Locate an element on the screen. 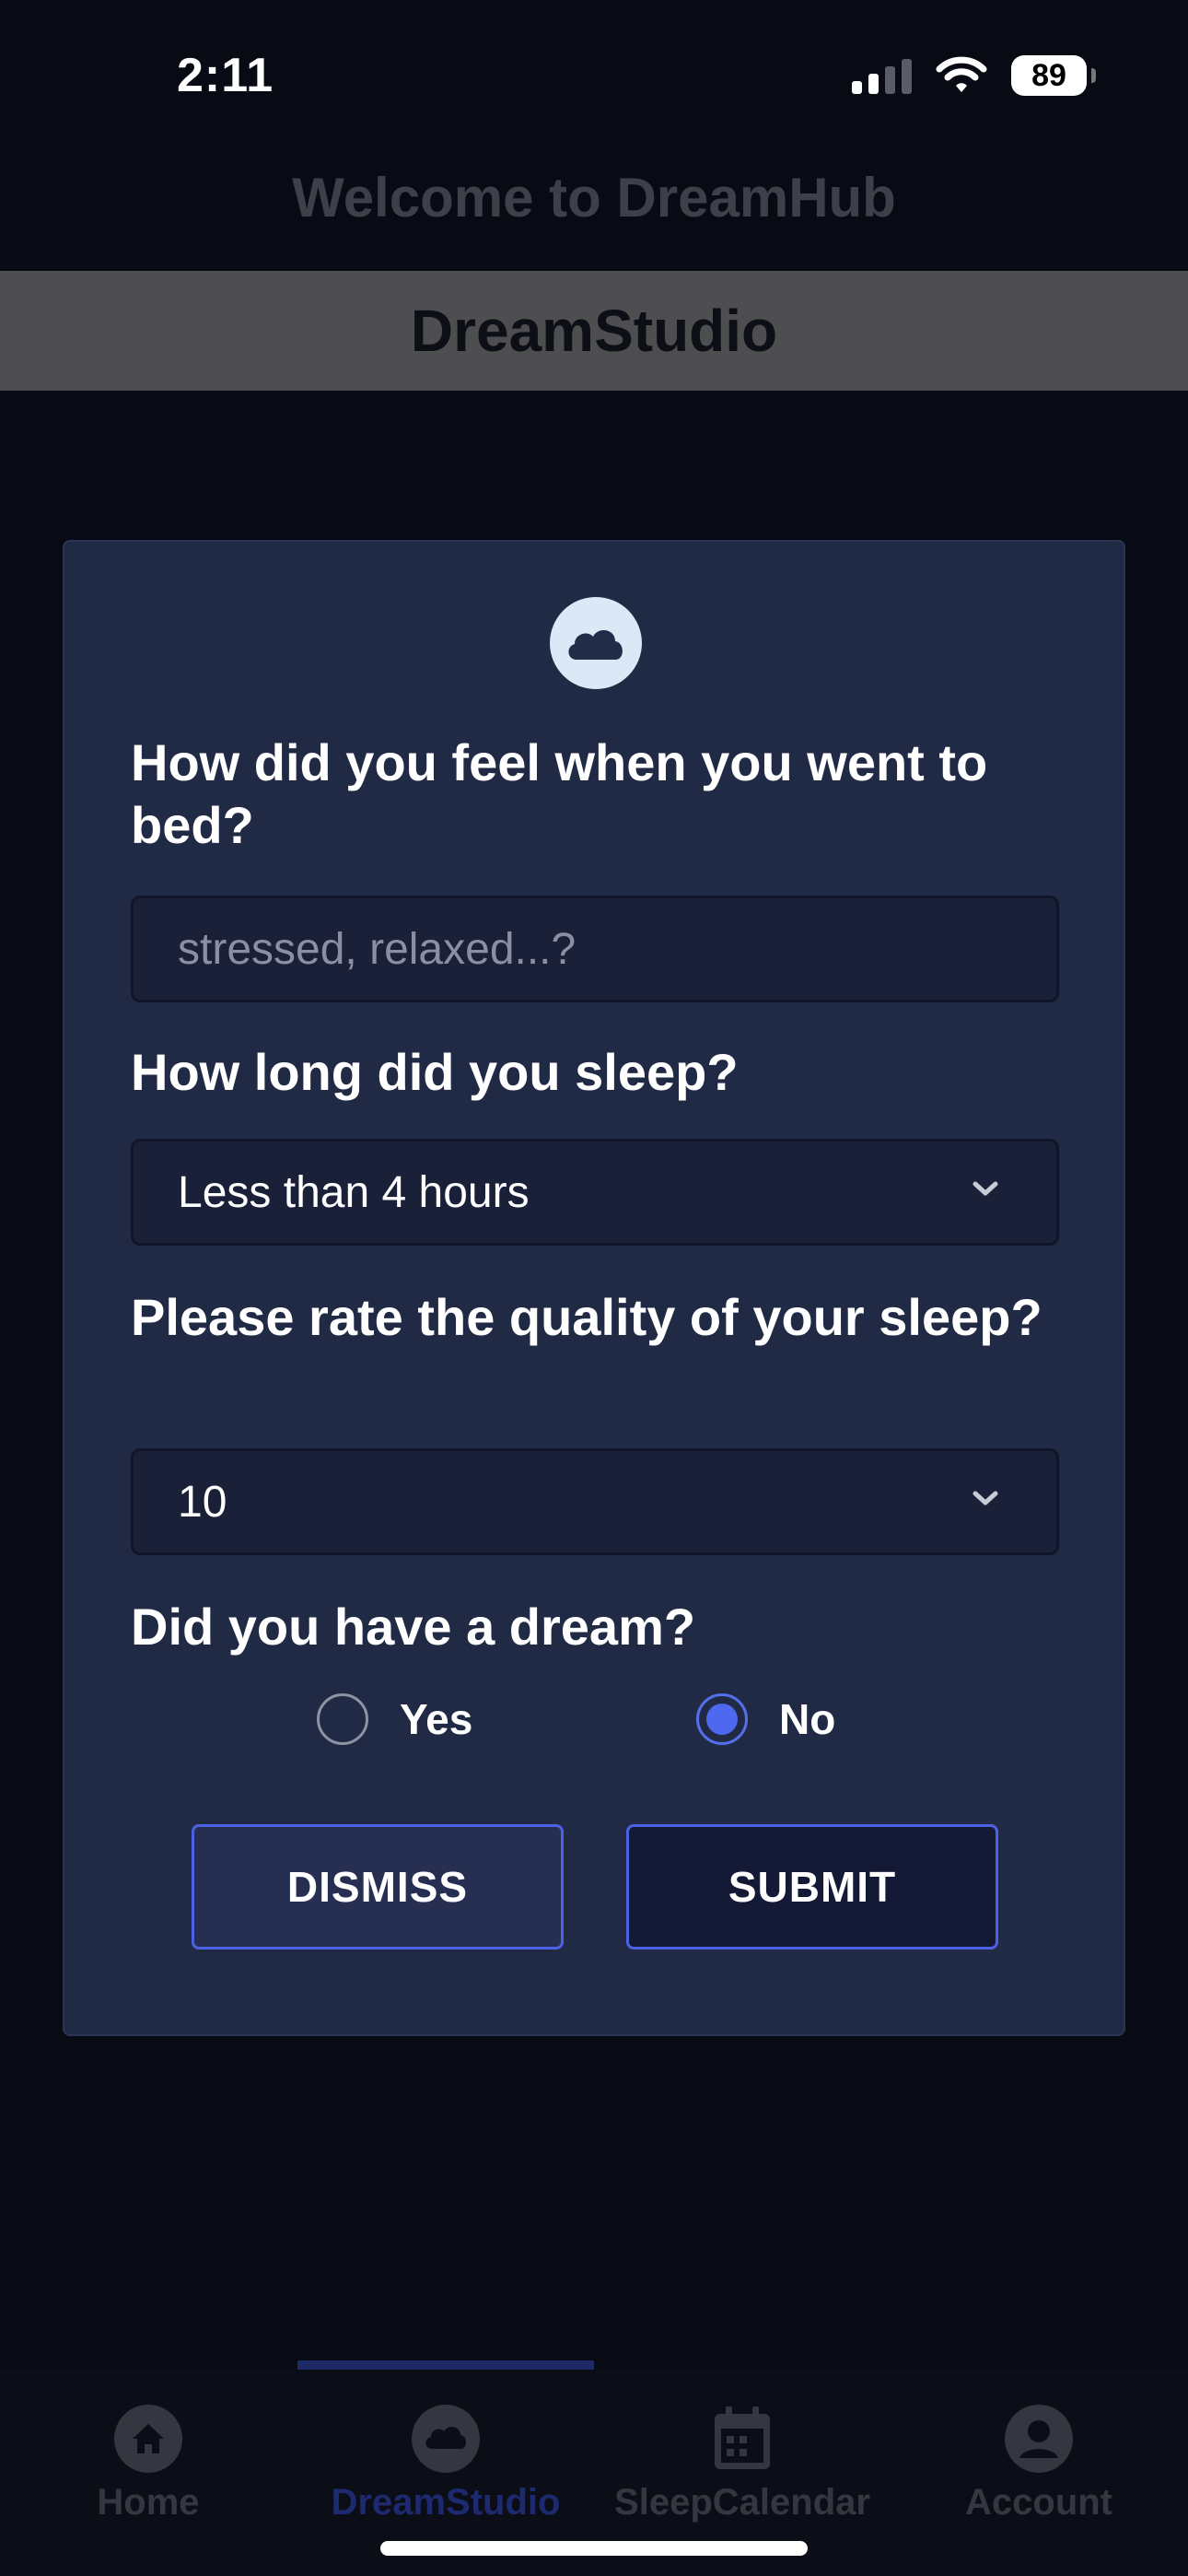 The width and height of the screenshot is (1188, 2576). battery-icon: 89 is located at coordinates (1053, 75).